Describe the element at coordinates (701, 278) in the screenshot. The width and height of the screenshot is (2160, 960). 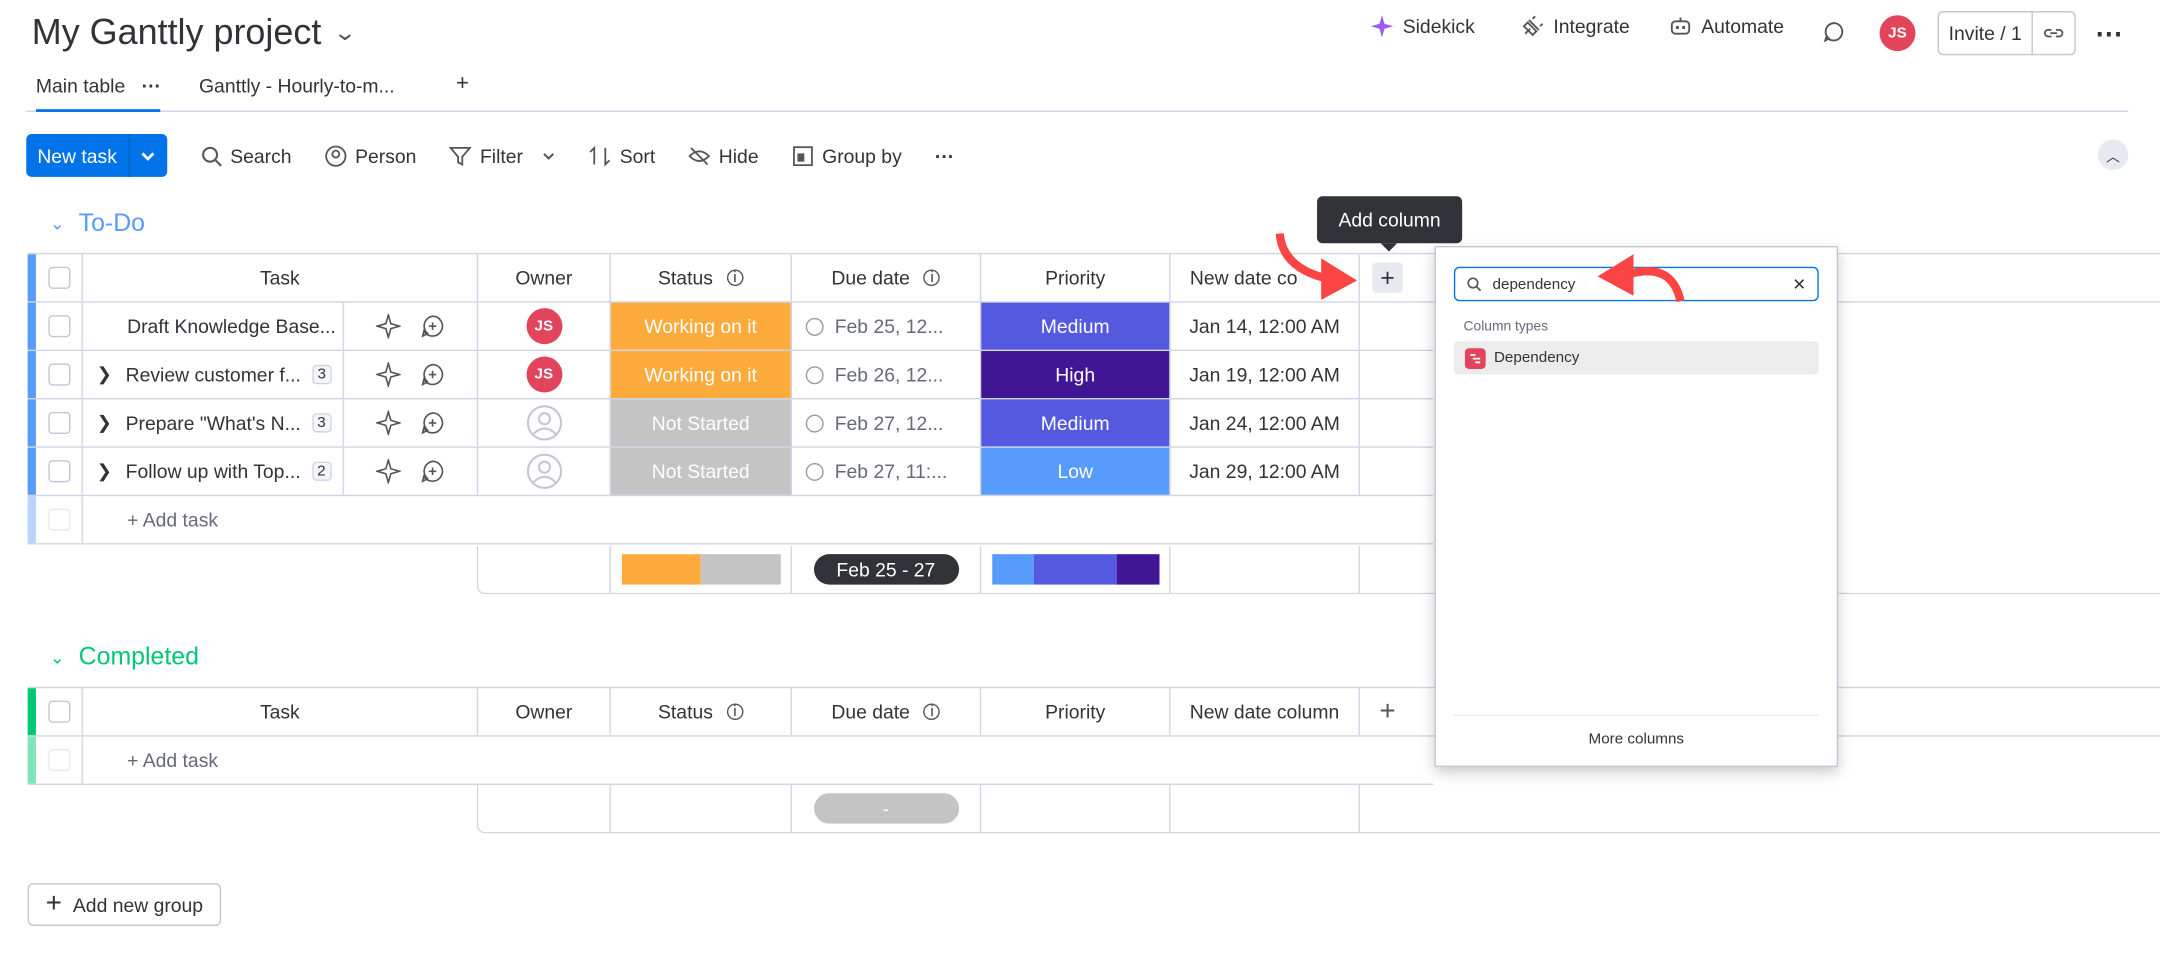
I see `column-header-status: Status i` at that location.